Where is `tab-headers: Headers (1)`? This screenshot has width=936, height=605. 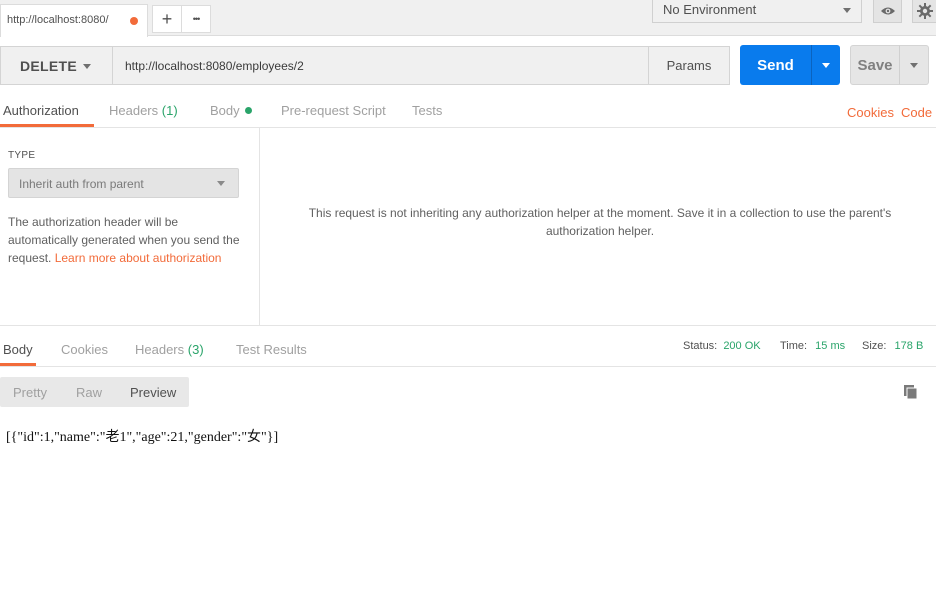
tab-headers: Headers (1) is located at coordinates (143, 110).